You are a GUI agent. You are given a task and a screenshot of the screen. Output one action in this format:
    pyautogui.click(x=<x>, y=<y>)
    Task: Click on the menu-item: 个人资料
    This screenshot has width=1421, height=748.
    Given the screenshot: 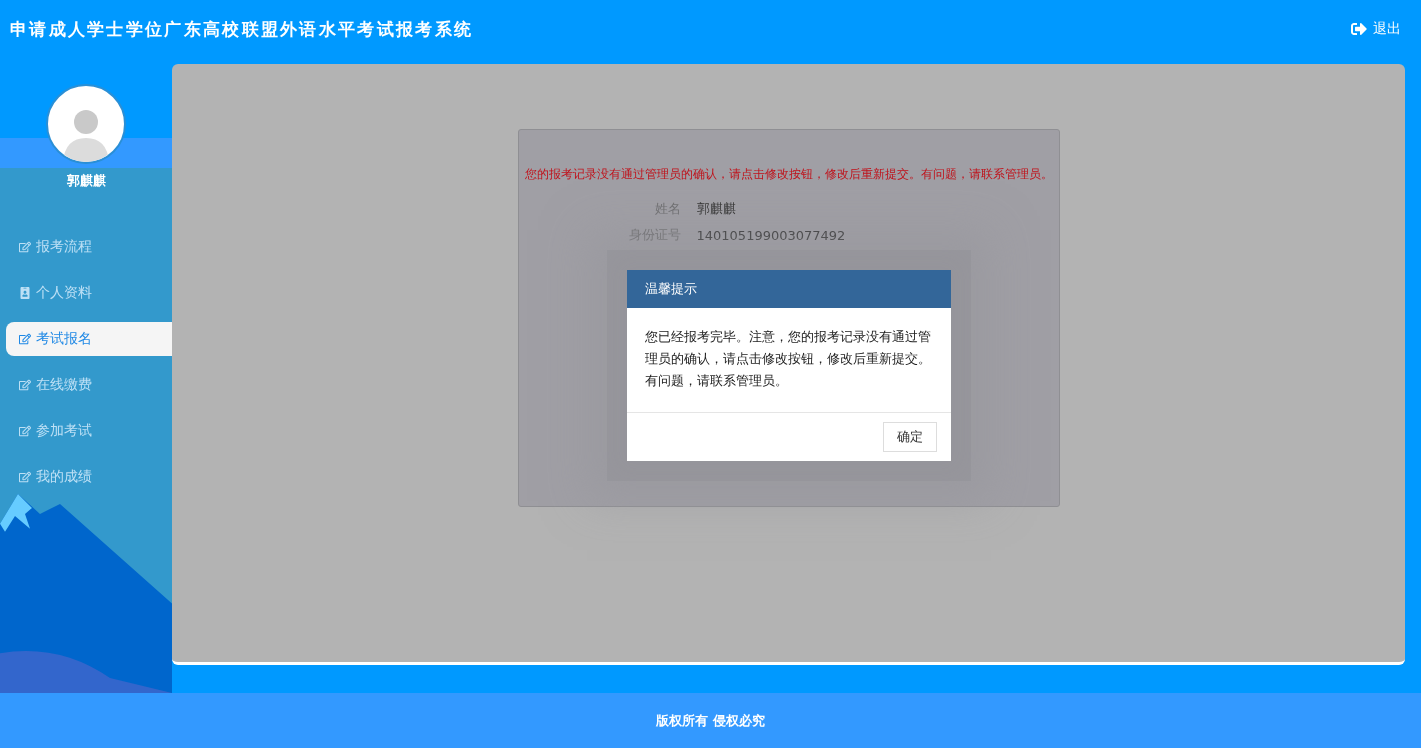 What is the action you would take?
    pyautogui.click(x=89, y=293)
    